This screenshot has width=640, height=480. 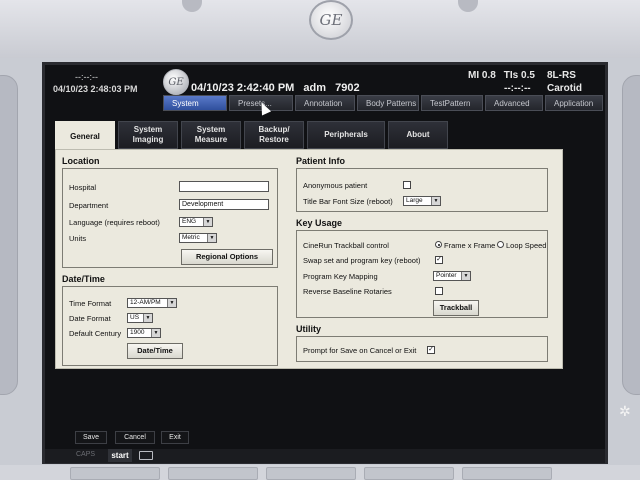 I want to click on mi-value: MI 0.8, so click(x=482, y=75).